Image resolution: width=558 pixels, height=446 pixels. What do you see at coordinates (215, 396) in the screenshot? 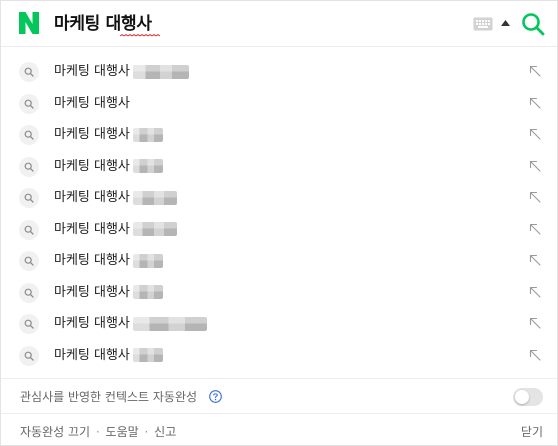
I see `help-icon` at bounding box center [215, 396].